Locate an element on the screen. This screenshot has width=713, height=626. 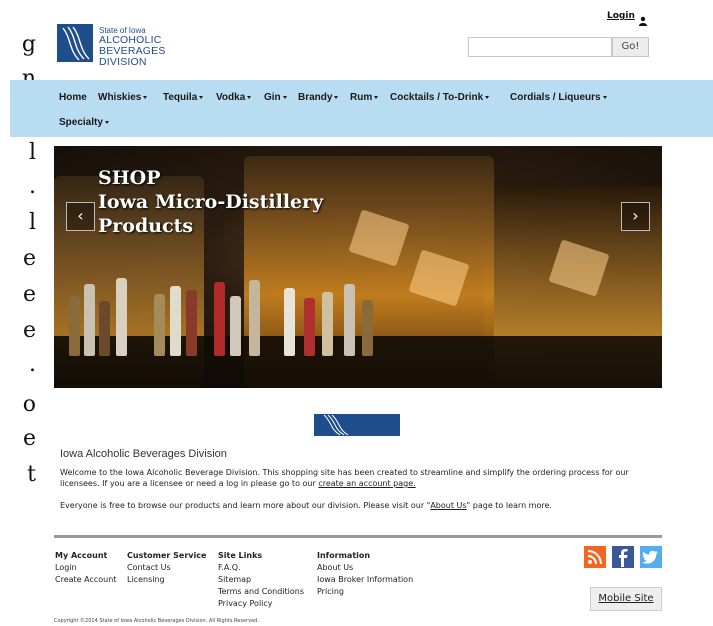
footer-link-about-us: About Us is located at coordinates (365, 568).